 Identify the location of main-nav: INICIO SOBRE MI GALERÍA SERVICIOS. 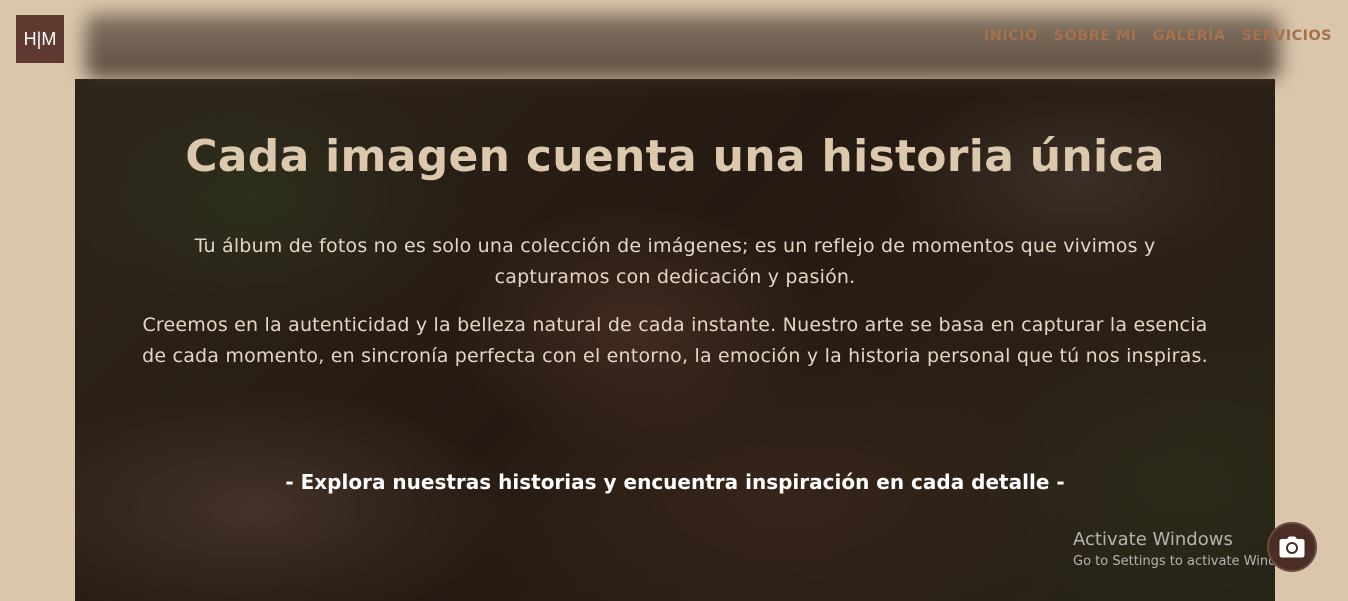
(1158, 36).